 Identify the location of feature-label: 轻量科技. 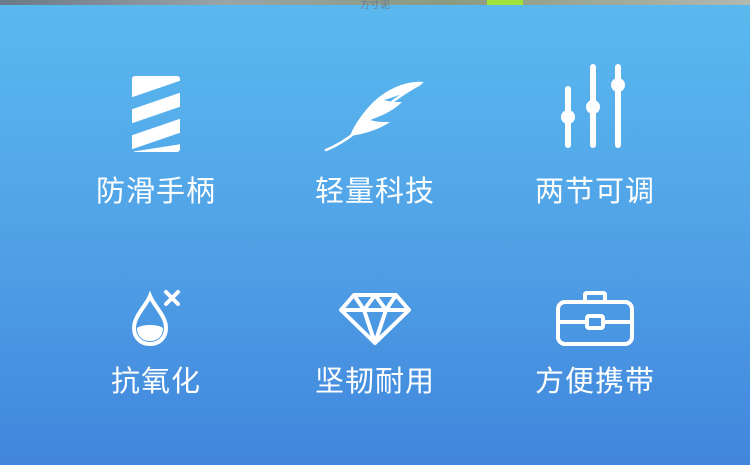
(374, 191).